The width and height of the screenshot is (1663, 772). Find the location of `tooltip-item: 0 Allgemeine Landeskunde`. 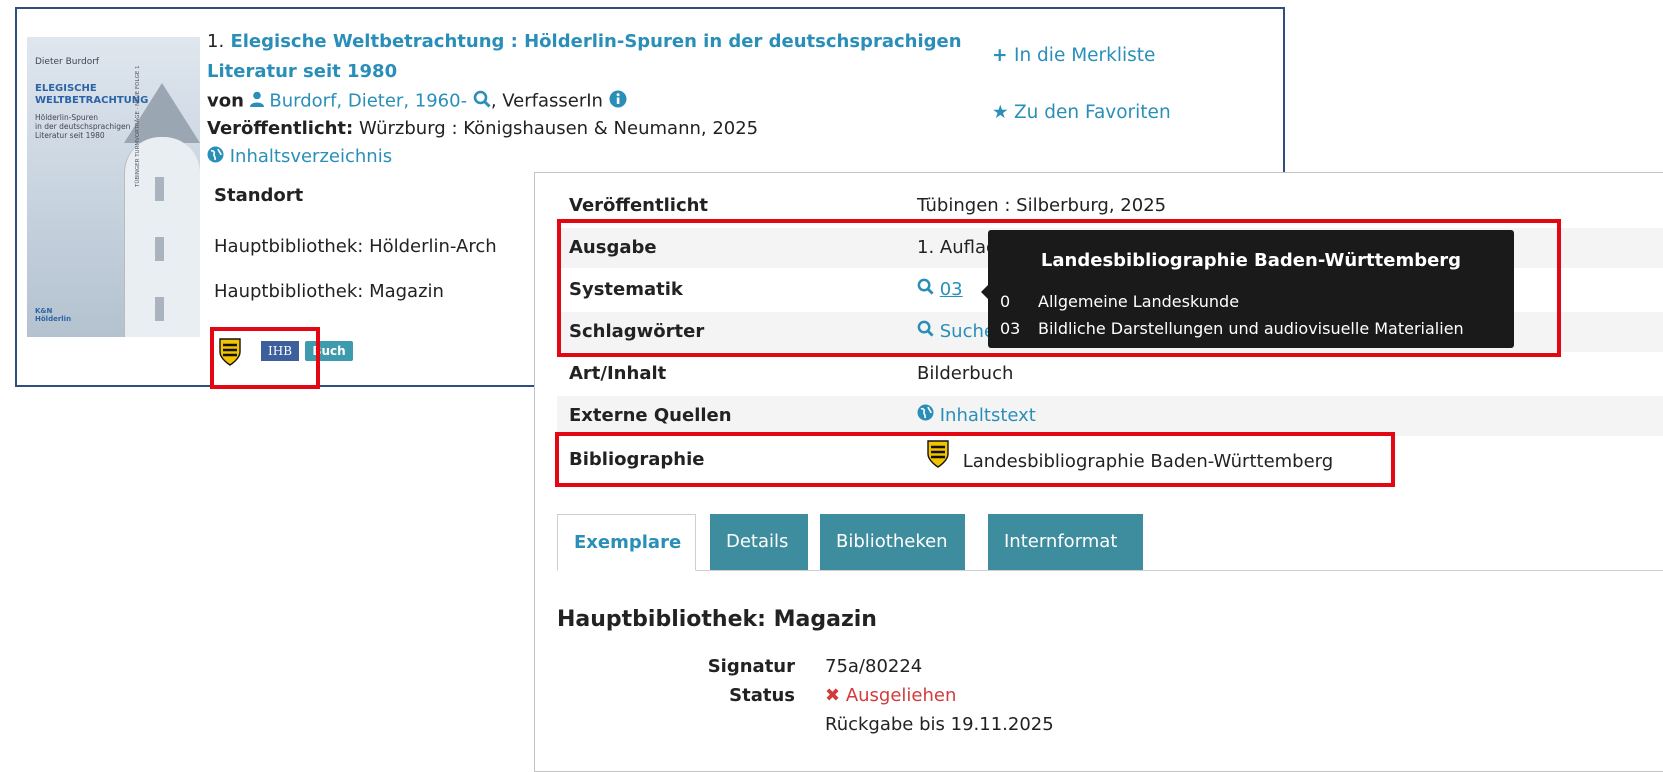

tooltip-item: 0 Allgemeine Landeskunde is located at coordinates (1120, 301).